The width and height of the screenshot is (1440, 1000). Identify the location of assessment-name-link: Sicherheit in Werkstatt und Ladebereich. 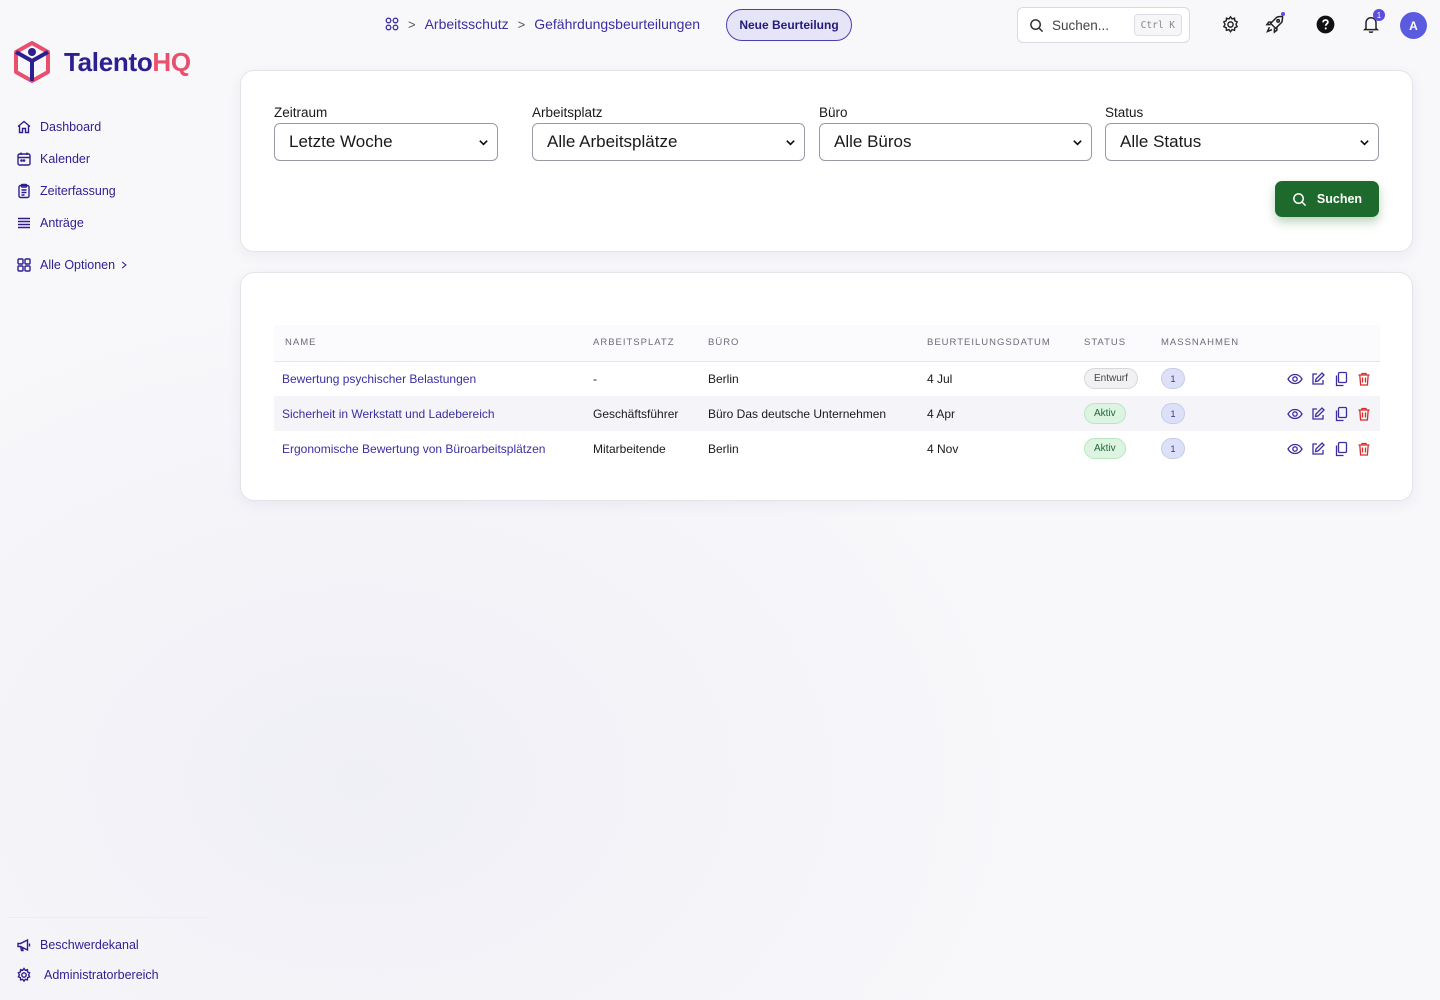
(388, 414).